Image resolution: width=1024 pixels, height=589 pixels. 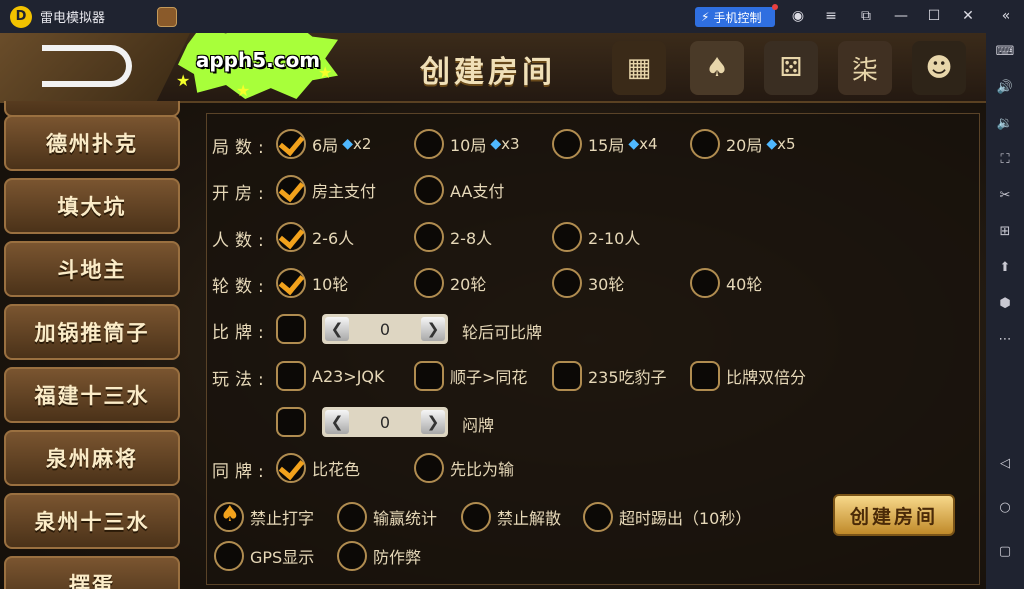 What do you see at coordinates (743, 144) in the screenshot?
I see `rounds-option: 20局 ◆ x5` at bounding box center [743, 144].